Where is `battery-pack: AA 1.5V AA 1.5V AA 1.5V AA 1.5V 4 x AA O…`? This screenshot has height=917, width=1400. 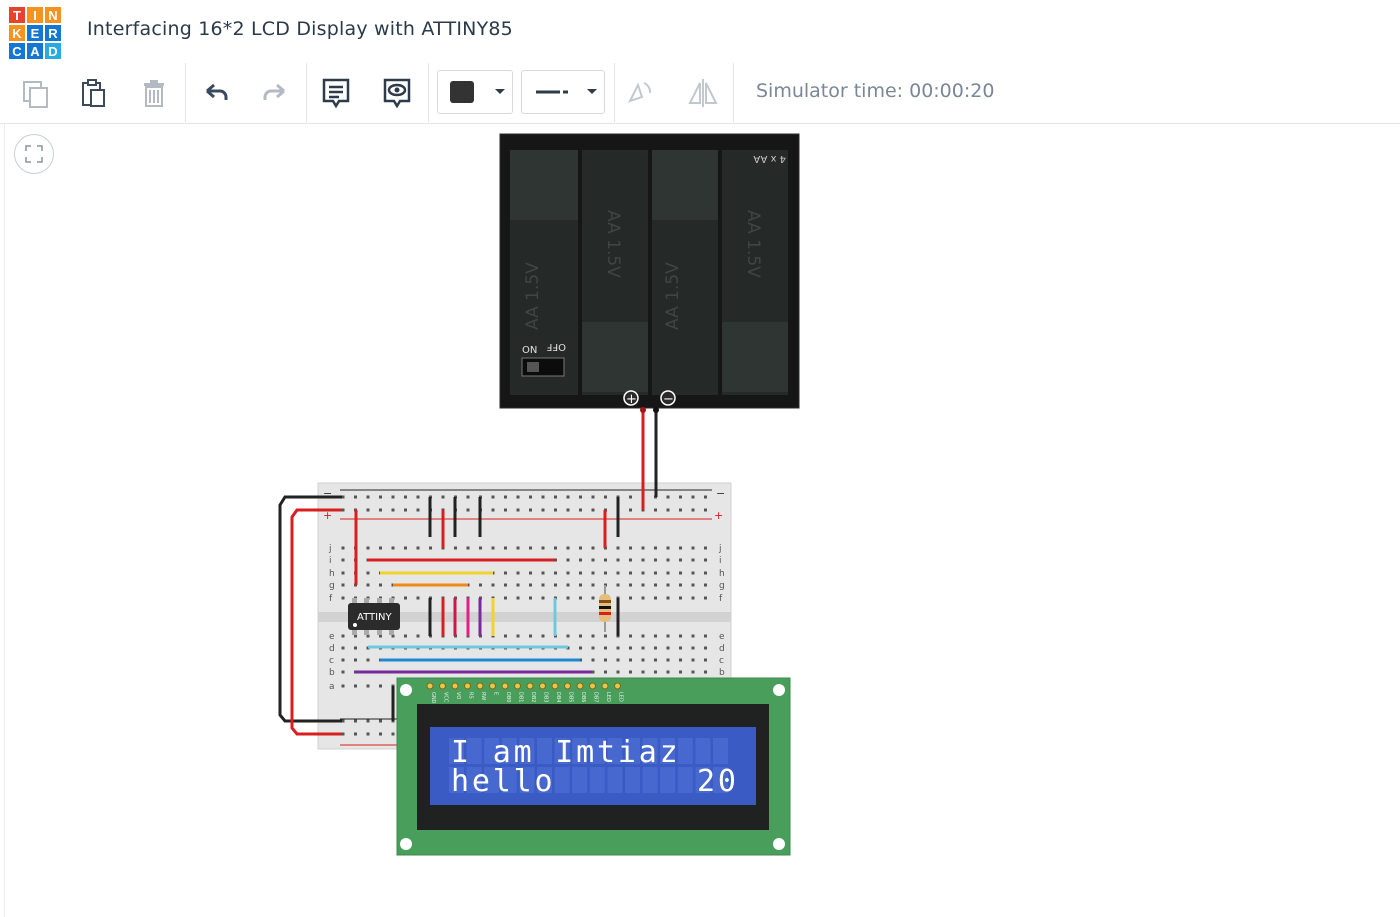
battery-pack: AA 1.5V AA 1.5V AA 1.5V AA 1.5V 4 x AA O… is located at coordinates (649, 271).